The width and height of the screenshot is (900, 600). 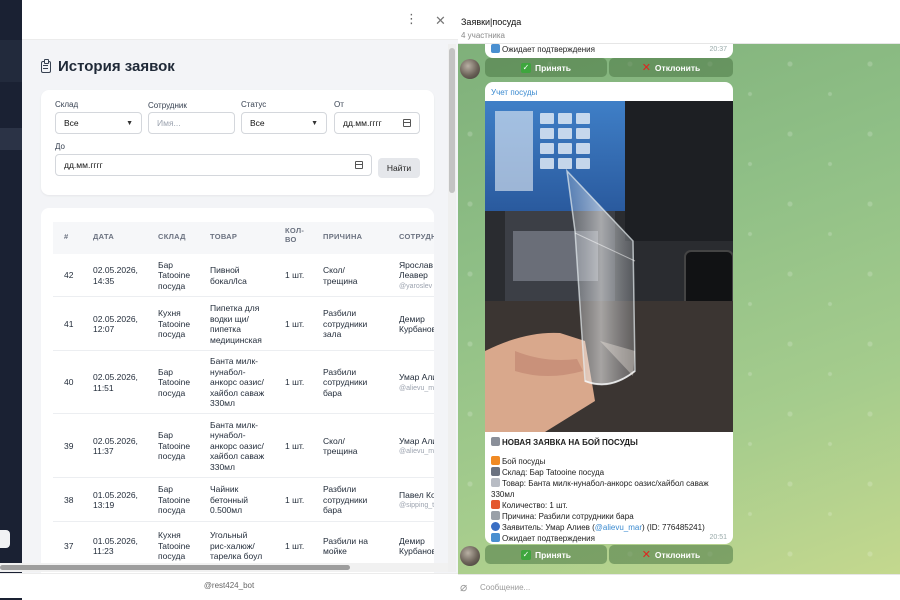 What do you see at coordinates (495, 441) in the screenshot?
I see `memo-icon` at bounding box center [495, 441].